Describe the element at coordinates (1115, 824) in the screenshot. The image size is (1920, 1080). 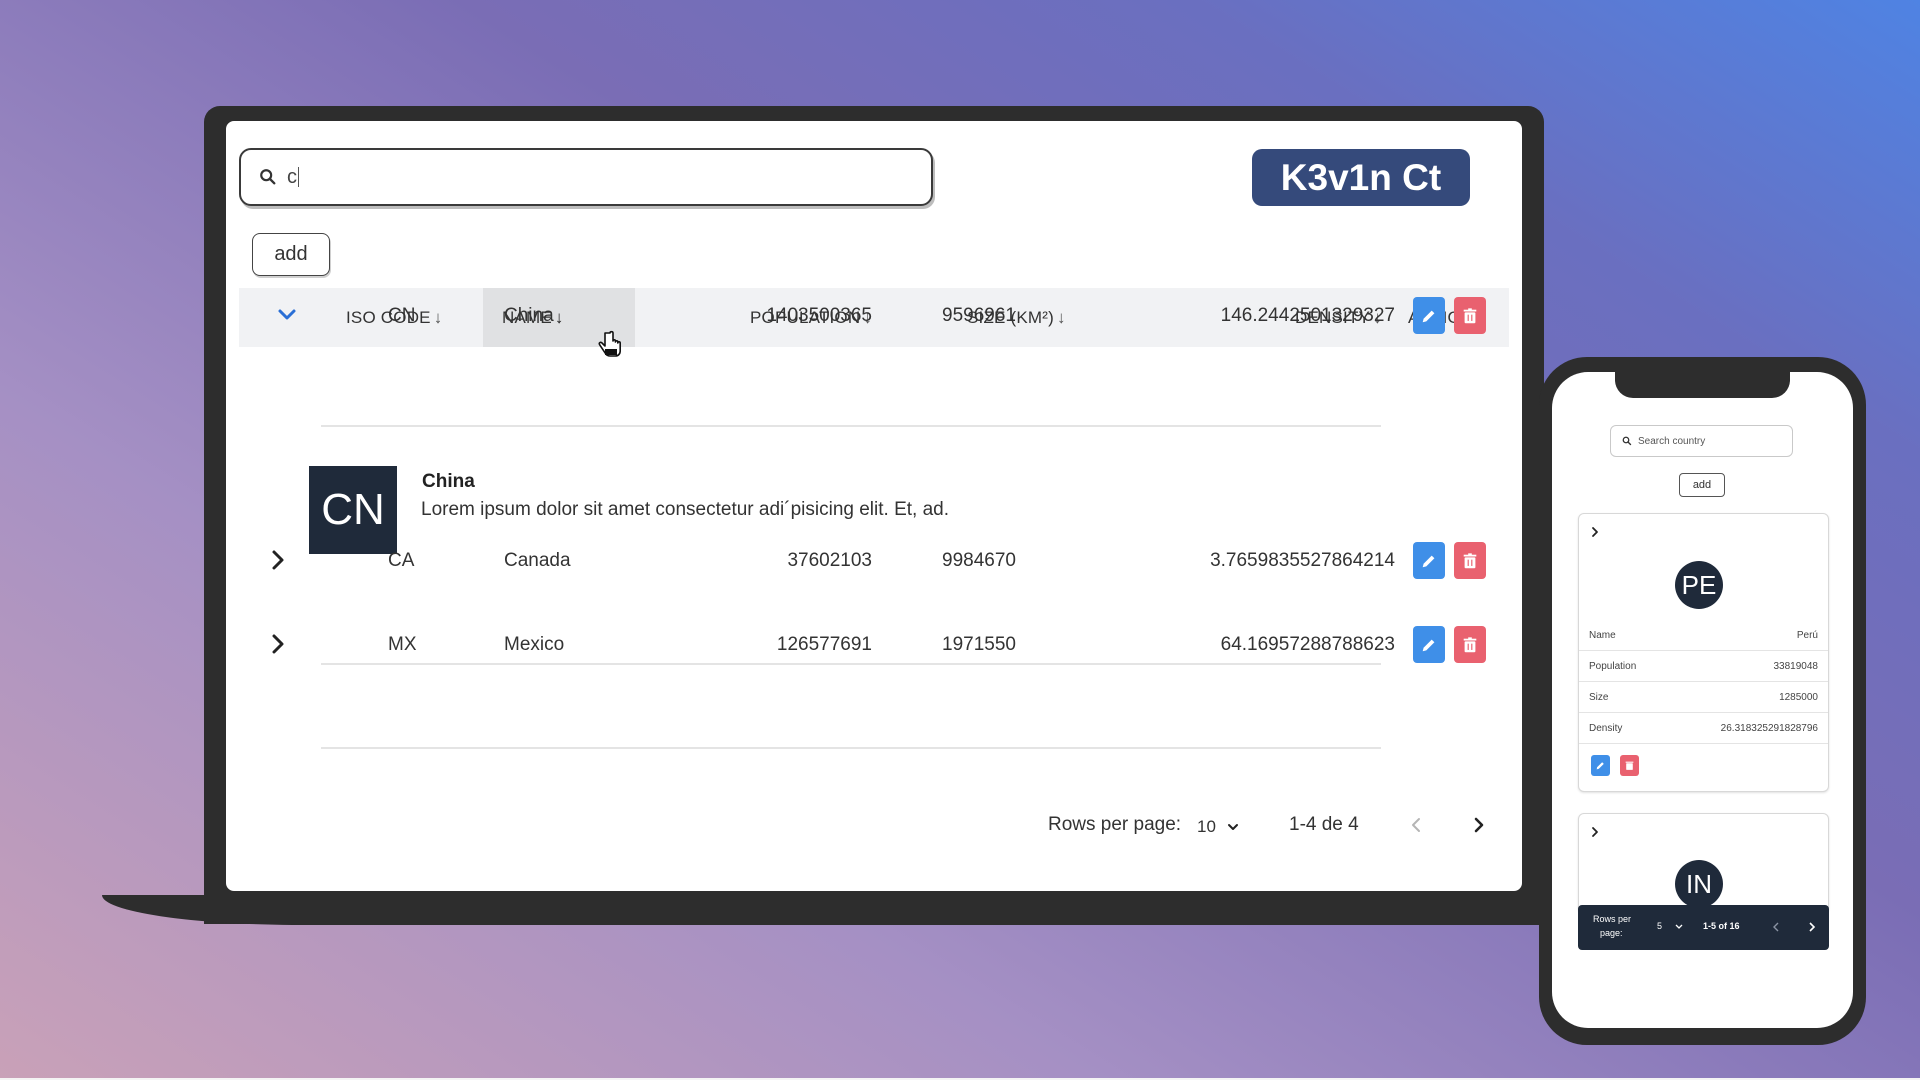
I see `rows-per-page-label: Rows per page:` at that location.